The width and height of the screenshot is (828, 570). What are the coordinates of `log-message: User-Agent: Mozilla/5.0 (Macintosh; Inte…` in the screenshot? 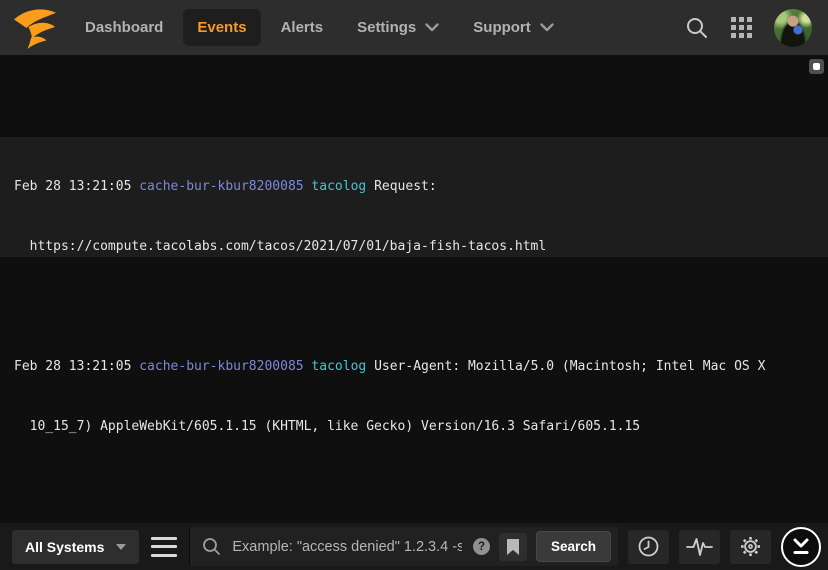 It's located at (570, 366).